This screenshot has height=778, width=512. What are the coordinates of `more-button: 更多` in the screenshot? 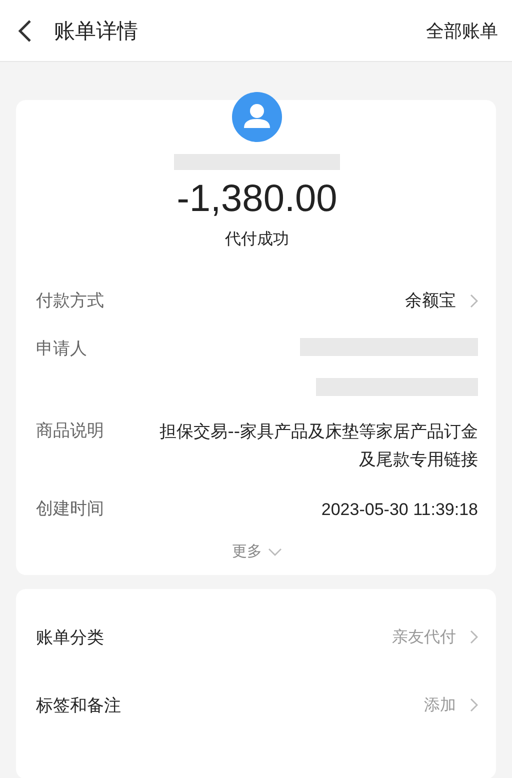 It's located at (257, 551).